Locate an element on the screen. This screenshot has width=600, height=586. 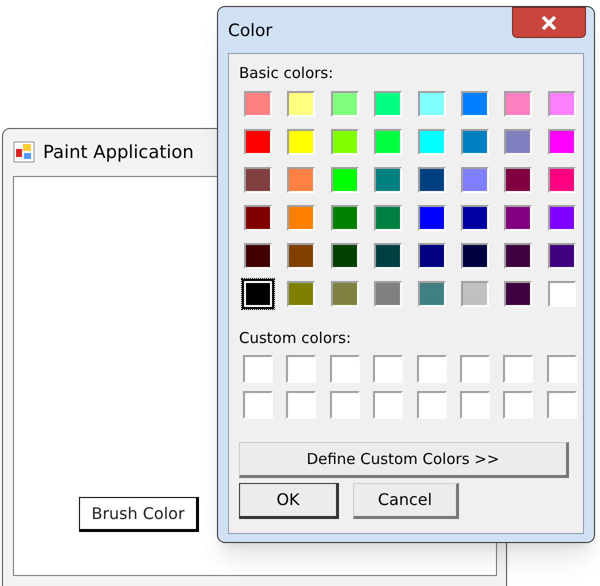
custom-colors-label: Custom colors: is located at coordinates (295, 338).